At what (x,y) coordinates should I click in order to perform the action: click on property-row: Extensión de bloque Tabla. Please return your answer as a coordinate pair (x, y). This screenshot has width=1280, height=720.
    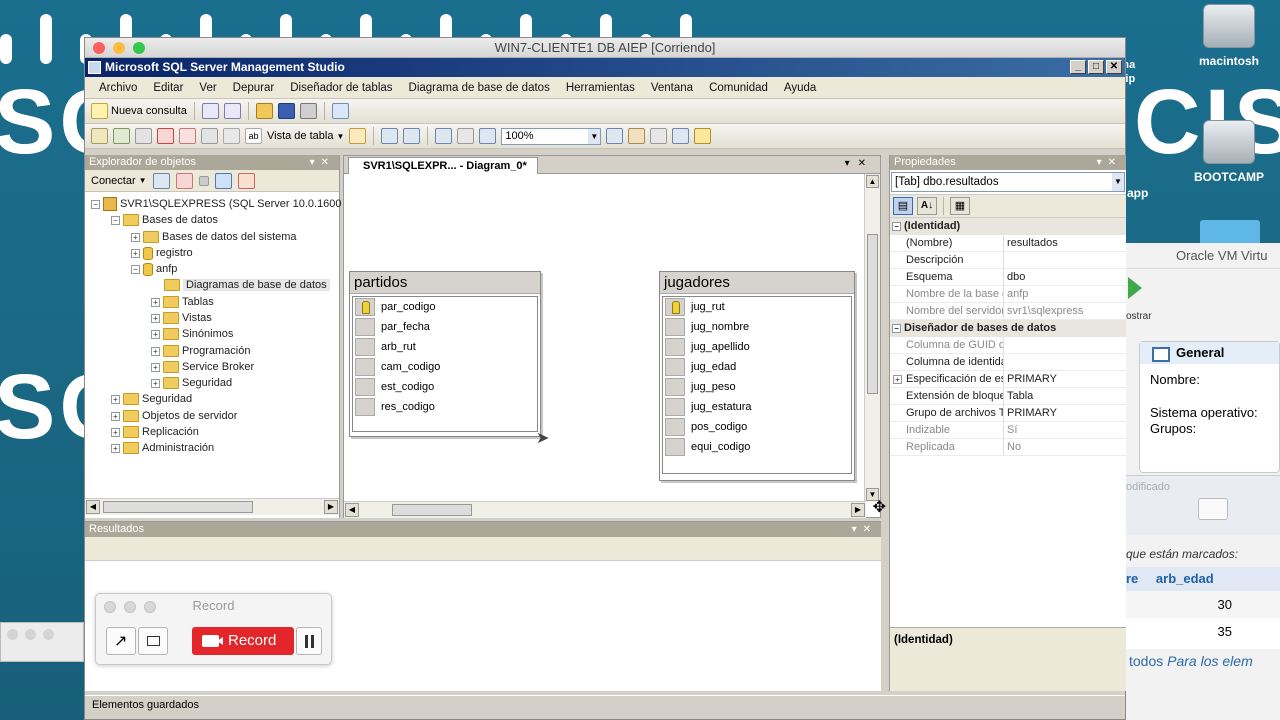
    Looking at the image, I should click on (1008, 396).